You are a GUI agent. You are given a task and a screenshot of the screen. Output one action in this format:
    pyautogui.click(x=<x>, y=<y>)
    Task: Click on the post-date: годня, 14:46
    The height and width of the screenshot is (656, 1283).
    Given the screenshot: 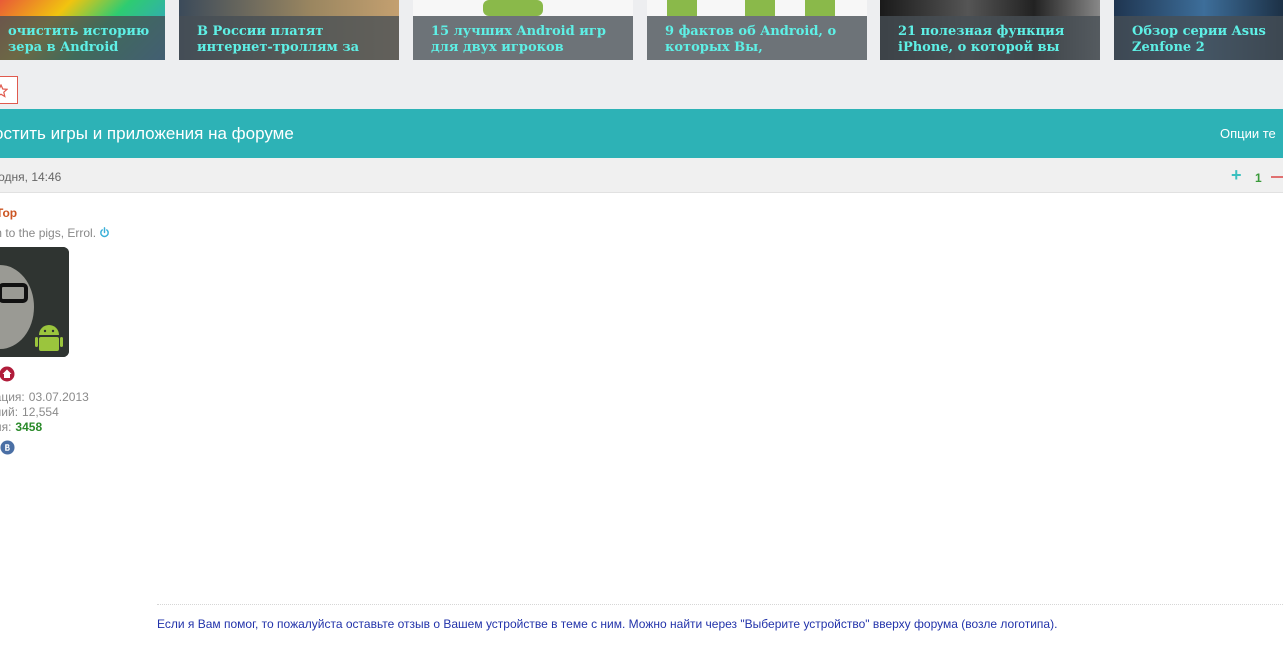 What is the action you would take?
    pyautogui.click(x=31, y=177)
    